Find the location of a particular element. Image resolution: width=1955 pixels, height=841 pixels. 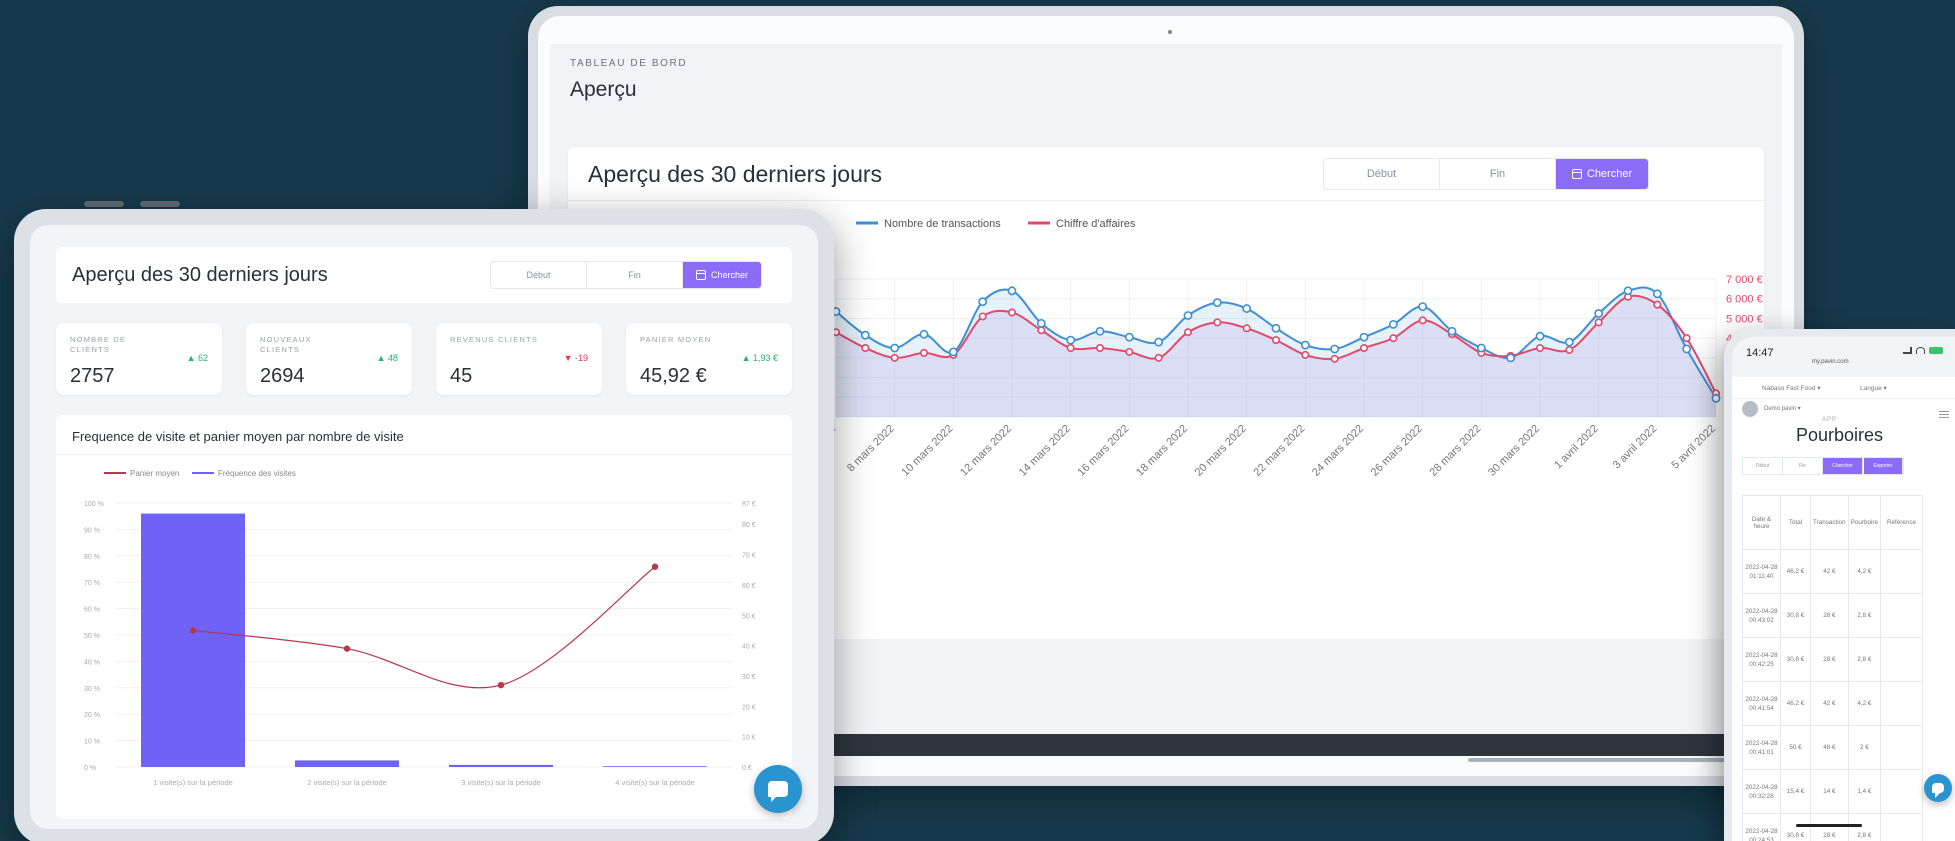

language-selector: Langue ▾ is located at coordinates (1873, 388).